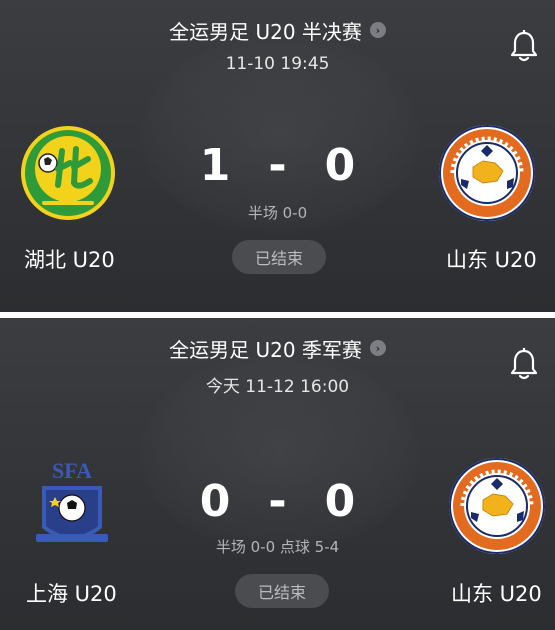 The image size is (555, 630). I want to click on home-score: 1, so click(215, 165).